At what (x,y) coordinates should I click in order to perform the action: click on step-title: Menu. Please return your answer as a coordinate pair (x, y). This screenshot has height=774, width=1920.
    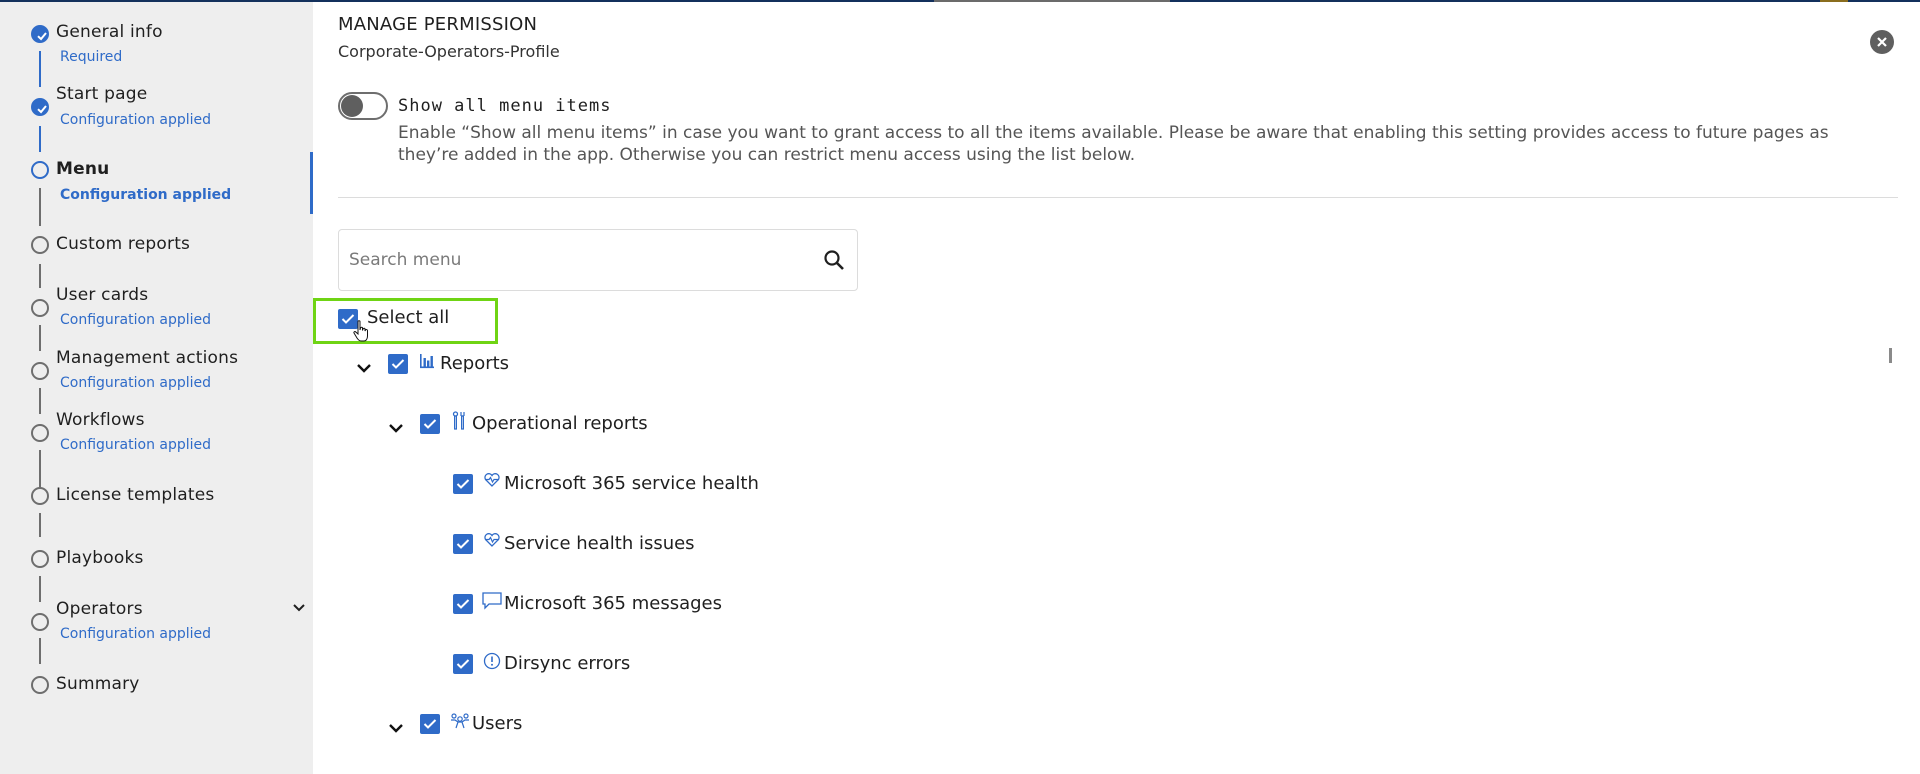
    Looking at the image, I should click on (83, 169).